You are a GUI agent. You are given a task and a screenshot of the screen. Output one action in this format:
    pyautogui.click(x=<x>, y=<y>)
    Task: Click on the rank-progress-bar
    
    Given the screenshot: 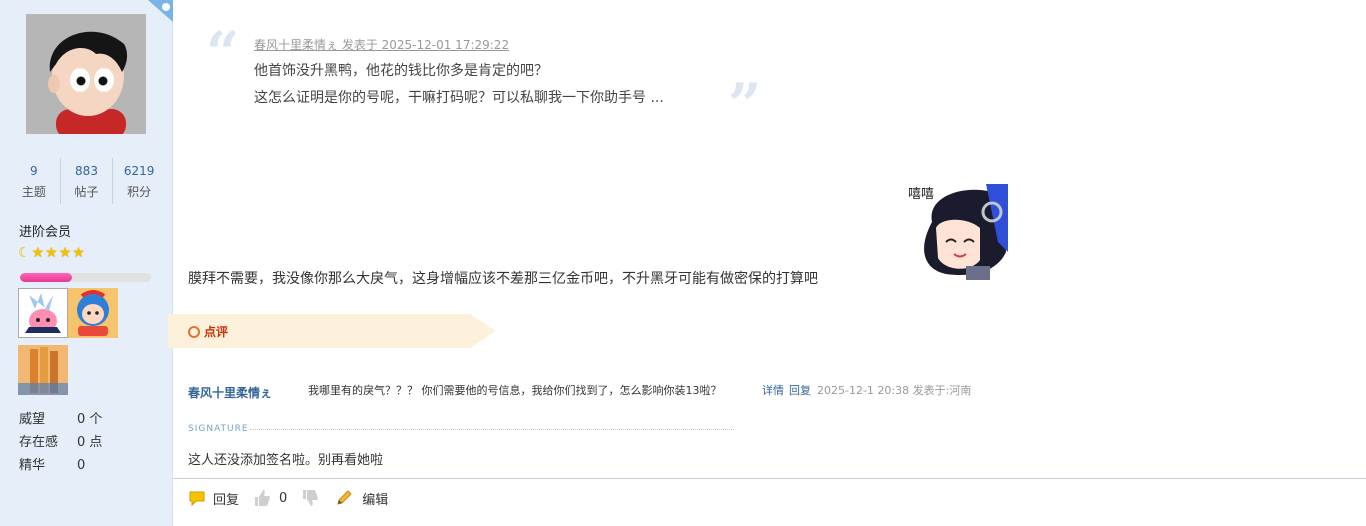 What is the action you would take?
    pyautogui.click(x=85, y=277)
    